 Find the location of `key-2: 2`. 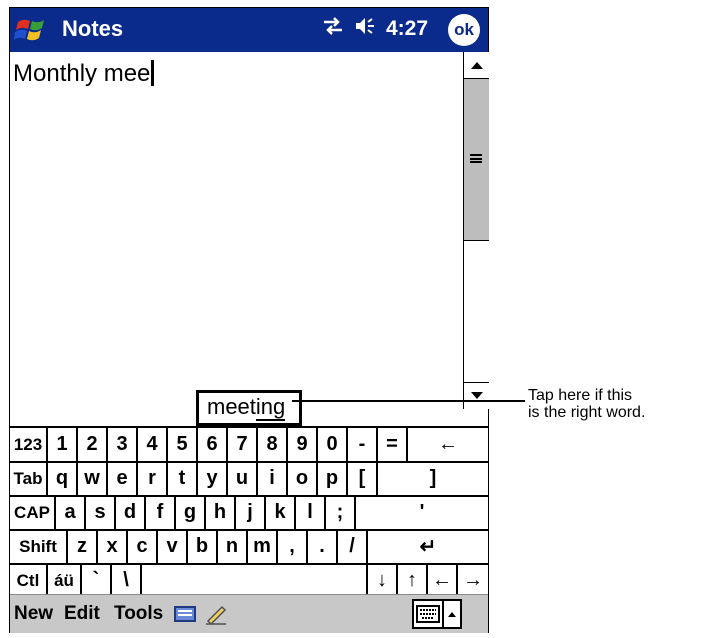

key-2: 2 is located at coordinates (93, 444).